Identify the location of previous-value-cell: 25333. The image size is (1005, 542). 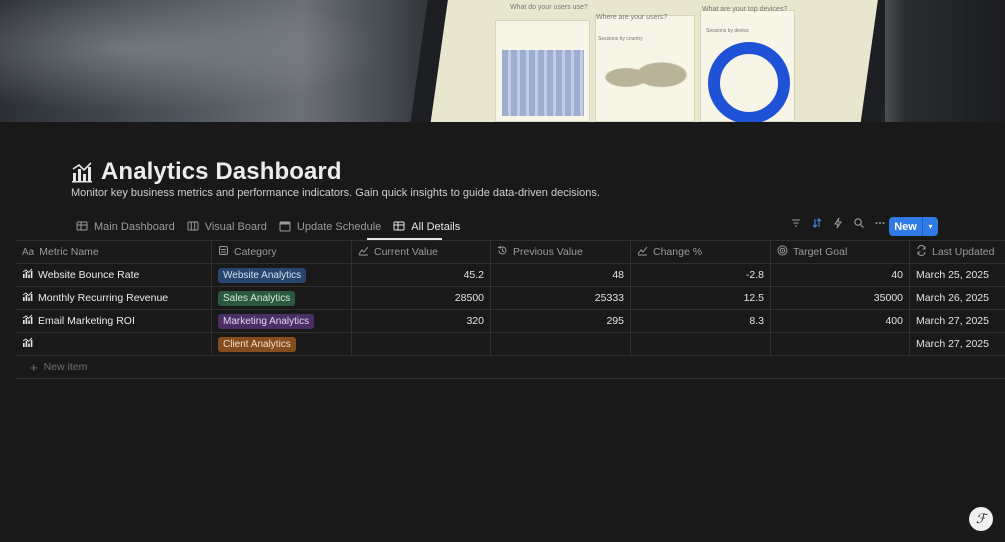
(561, 298).